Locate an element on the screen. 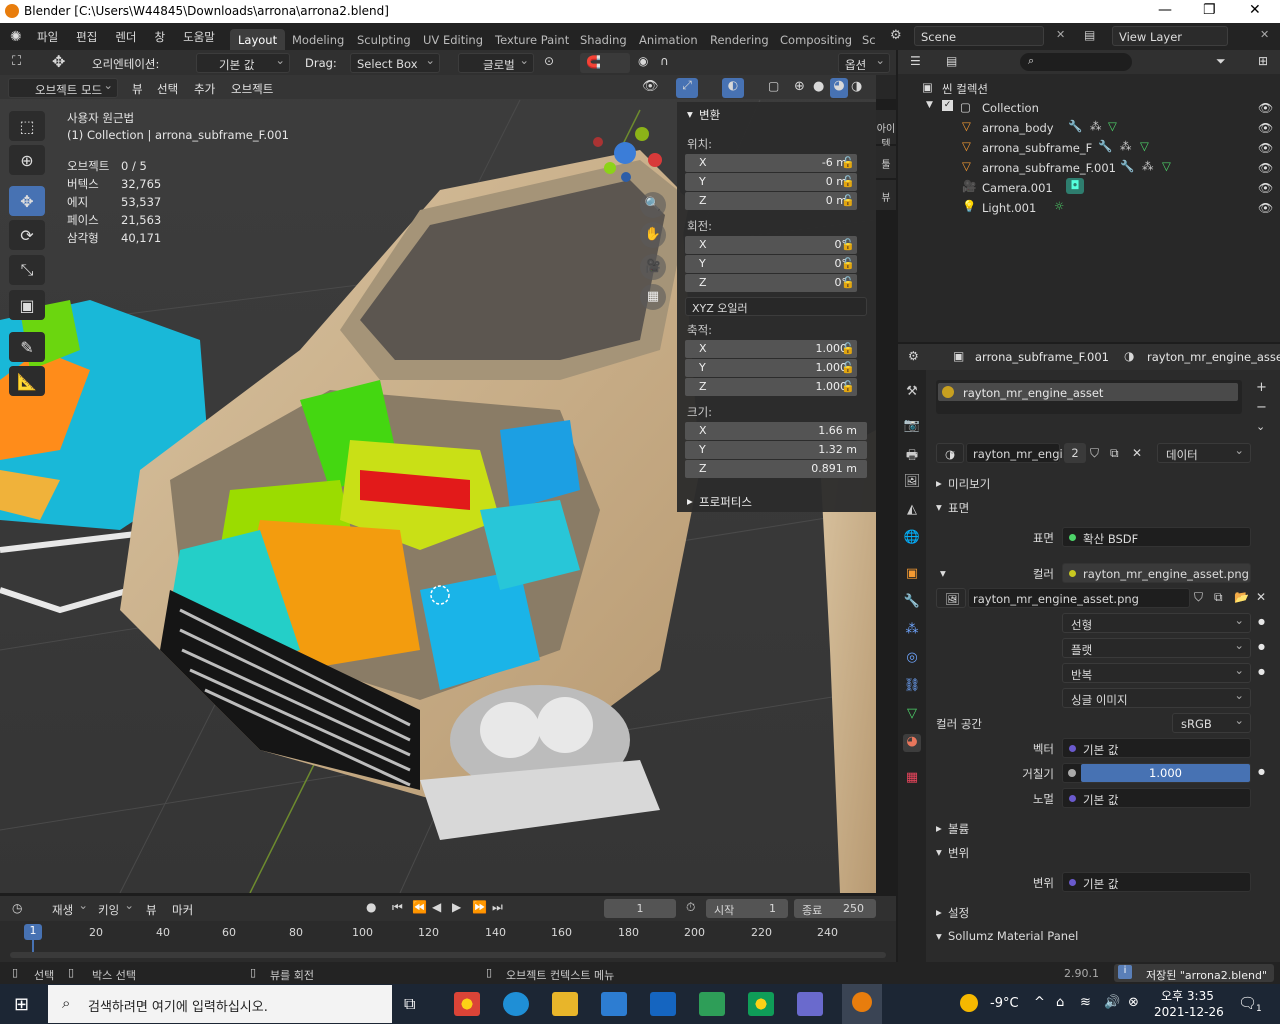  mail-icon is located at coordinates (663, 1004).